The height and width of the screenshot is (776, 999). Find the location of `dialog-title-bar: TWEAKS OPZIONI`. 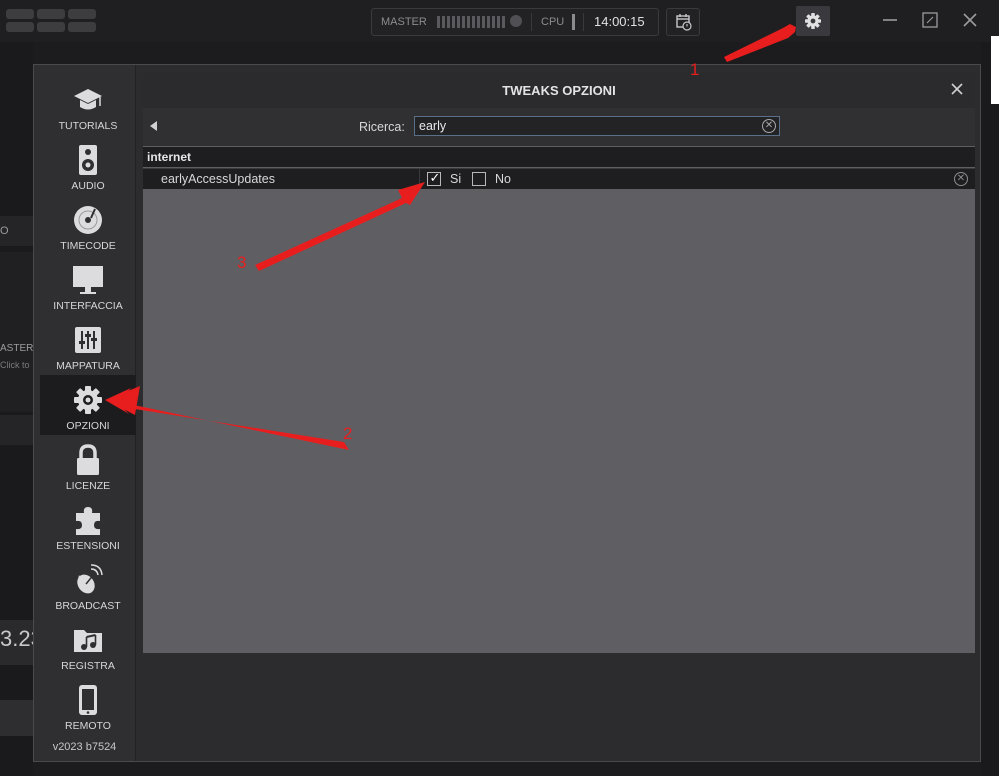

dialog-title-bar: TWEAKS OPZIONI is located at coordinates (559, 90).